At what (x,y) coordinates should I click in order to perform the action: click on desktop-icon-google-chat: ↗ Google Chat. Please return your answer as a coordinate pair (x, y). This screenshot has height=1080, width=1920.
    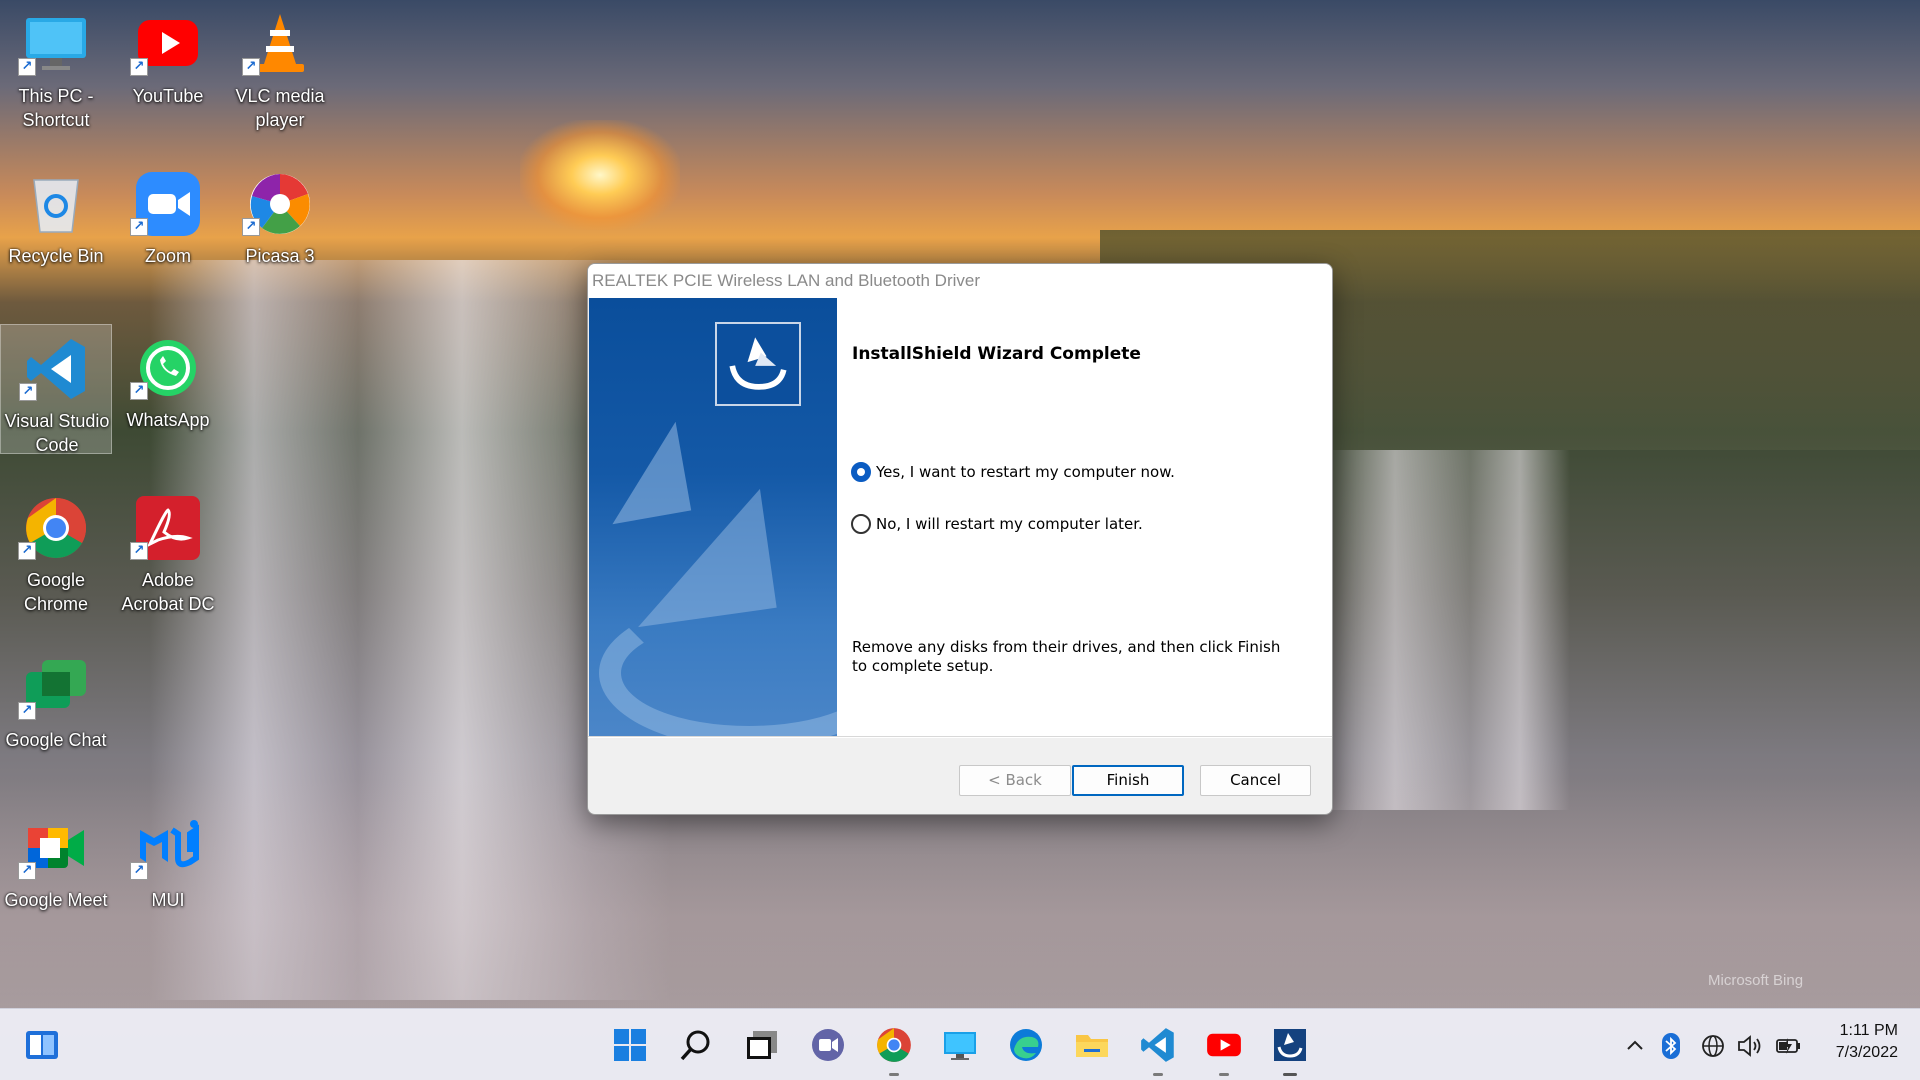
    Looking at the image, I should click on (56, 709).